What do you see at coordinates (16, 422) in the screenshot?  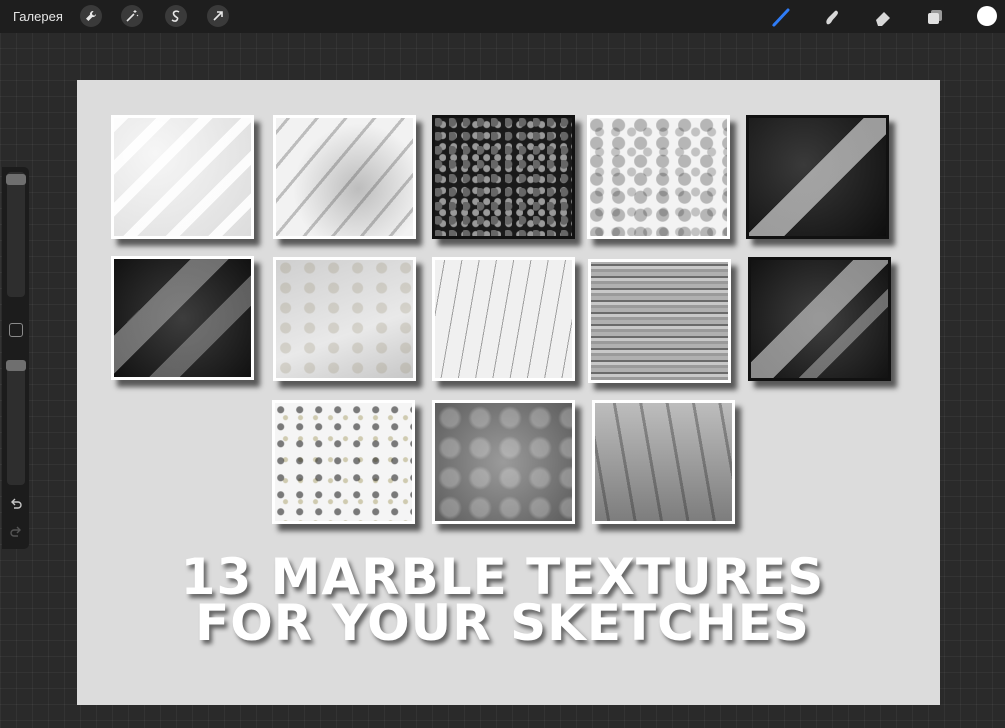 I see `opacity-slider` at bounding box center [16, 422].